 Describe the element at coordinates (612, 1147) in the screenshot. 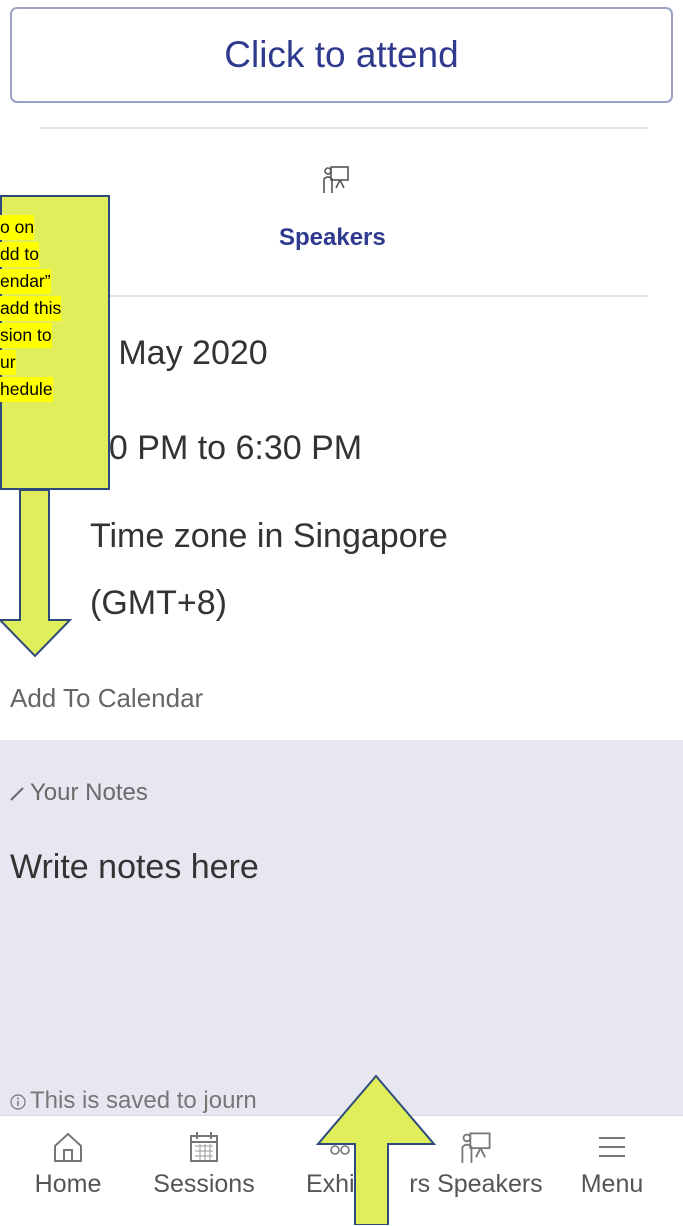

I see `menu-icon` at that location.